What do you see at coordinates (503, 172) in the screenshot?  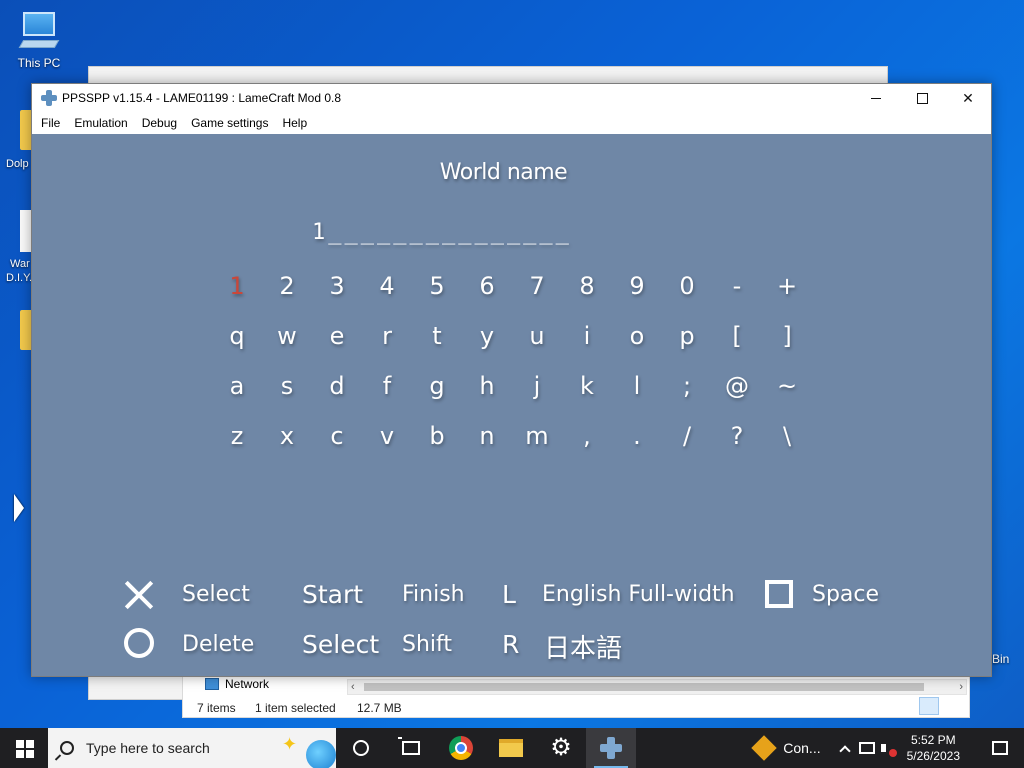 I see `osk-heading: World name` at bounding box center [503, 172].